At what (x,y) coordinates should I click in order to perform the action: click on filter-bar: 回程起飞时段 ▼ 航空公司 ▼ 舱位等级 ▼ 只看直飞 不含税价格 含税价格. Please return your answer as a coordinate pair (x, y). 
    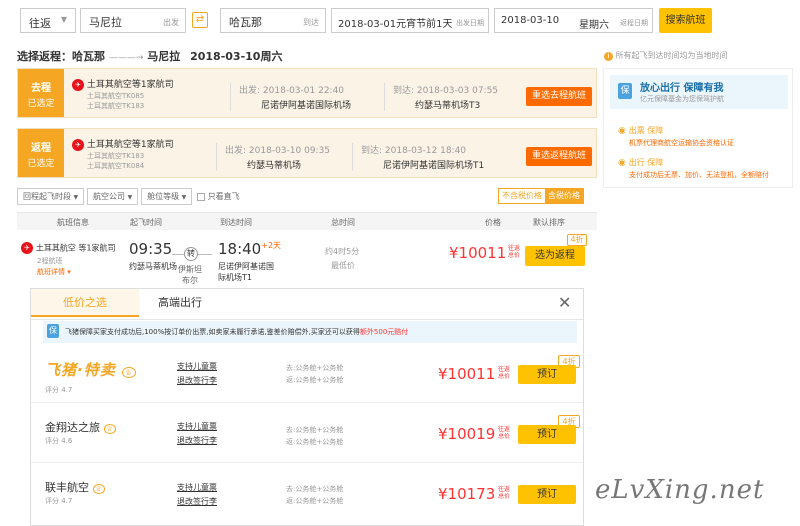
    Looking at the image, I should click on (307, 197).